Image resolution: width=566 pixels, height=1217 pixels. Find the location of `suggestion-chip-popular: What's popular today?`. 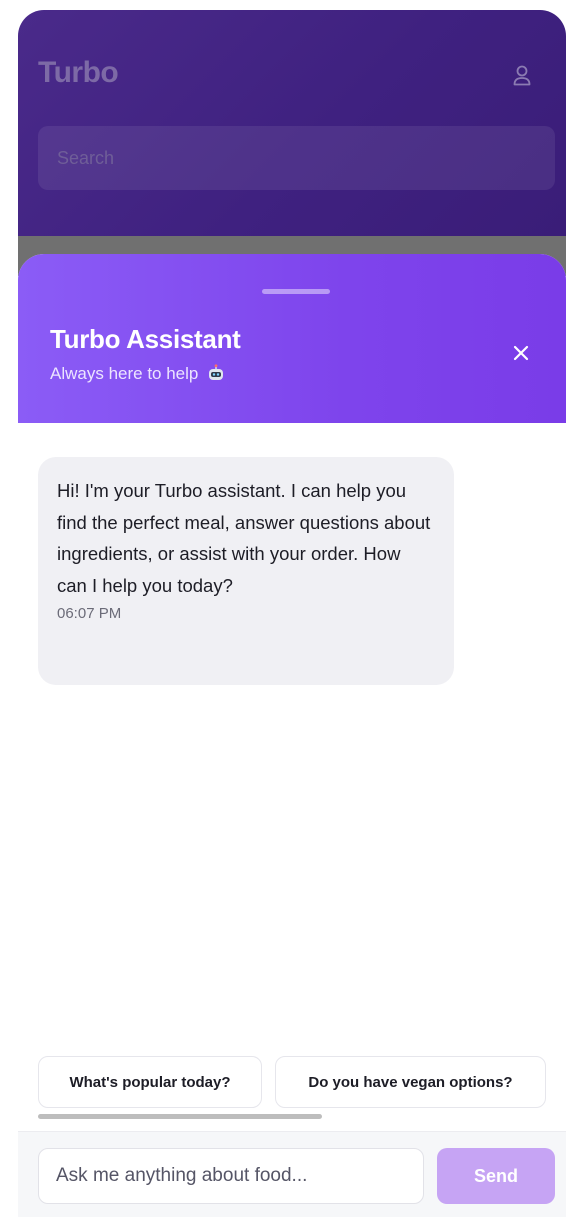

suggestion-chip-popular: What's popular today? is located at coordinates (150, 1082).